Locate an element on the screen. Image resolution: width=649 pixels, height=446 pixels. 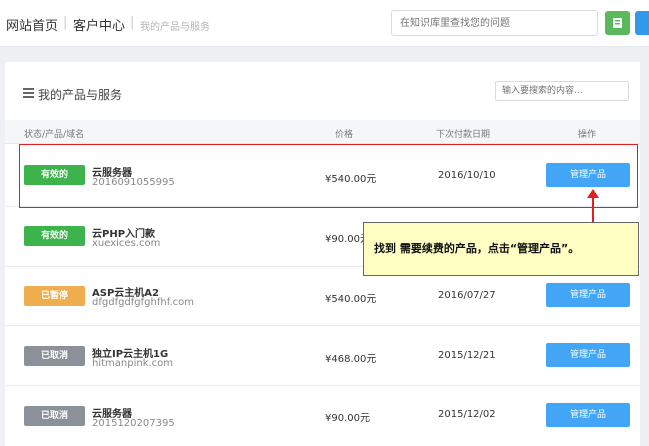
next-payment-date: 2015/12/02 is located at coordinates (467, 414).